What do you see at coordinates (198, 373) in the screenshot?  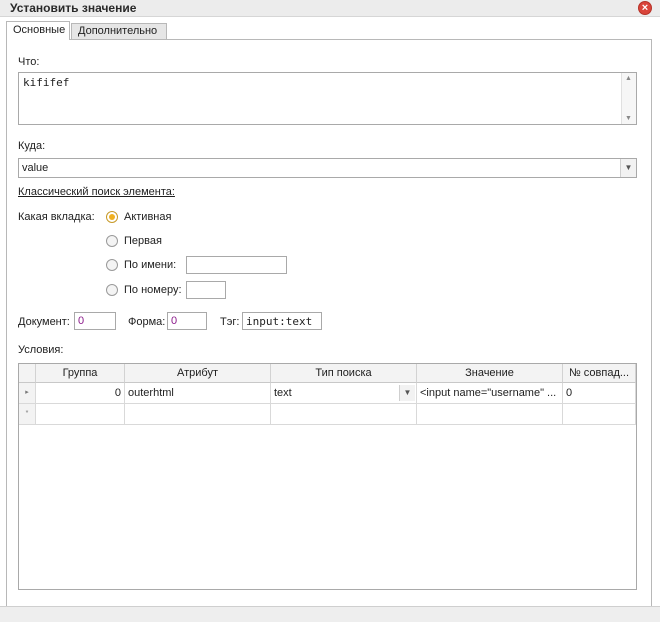 I see `column-header-attribute: Атрибут` at bounding box center [198, 373].